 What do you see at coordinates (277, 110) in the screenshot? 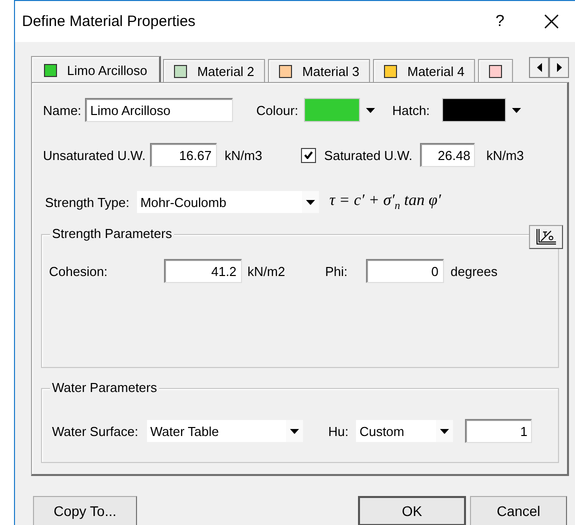
I see `field-label: Colour:` at bounding box center [277, 110].